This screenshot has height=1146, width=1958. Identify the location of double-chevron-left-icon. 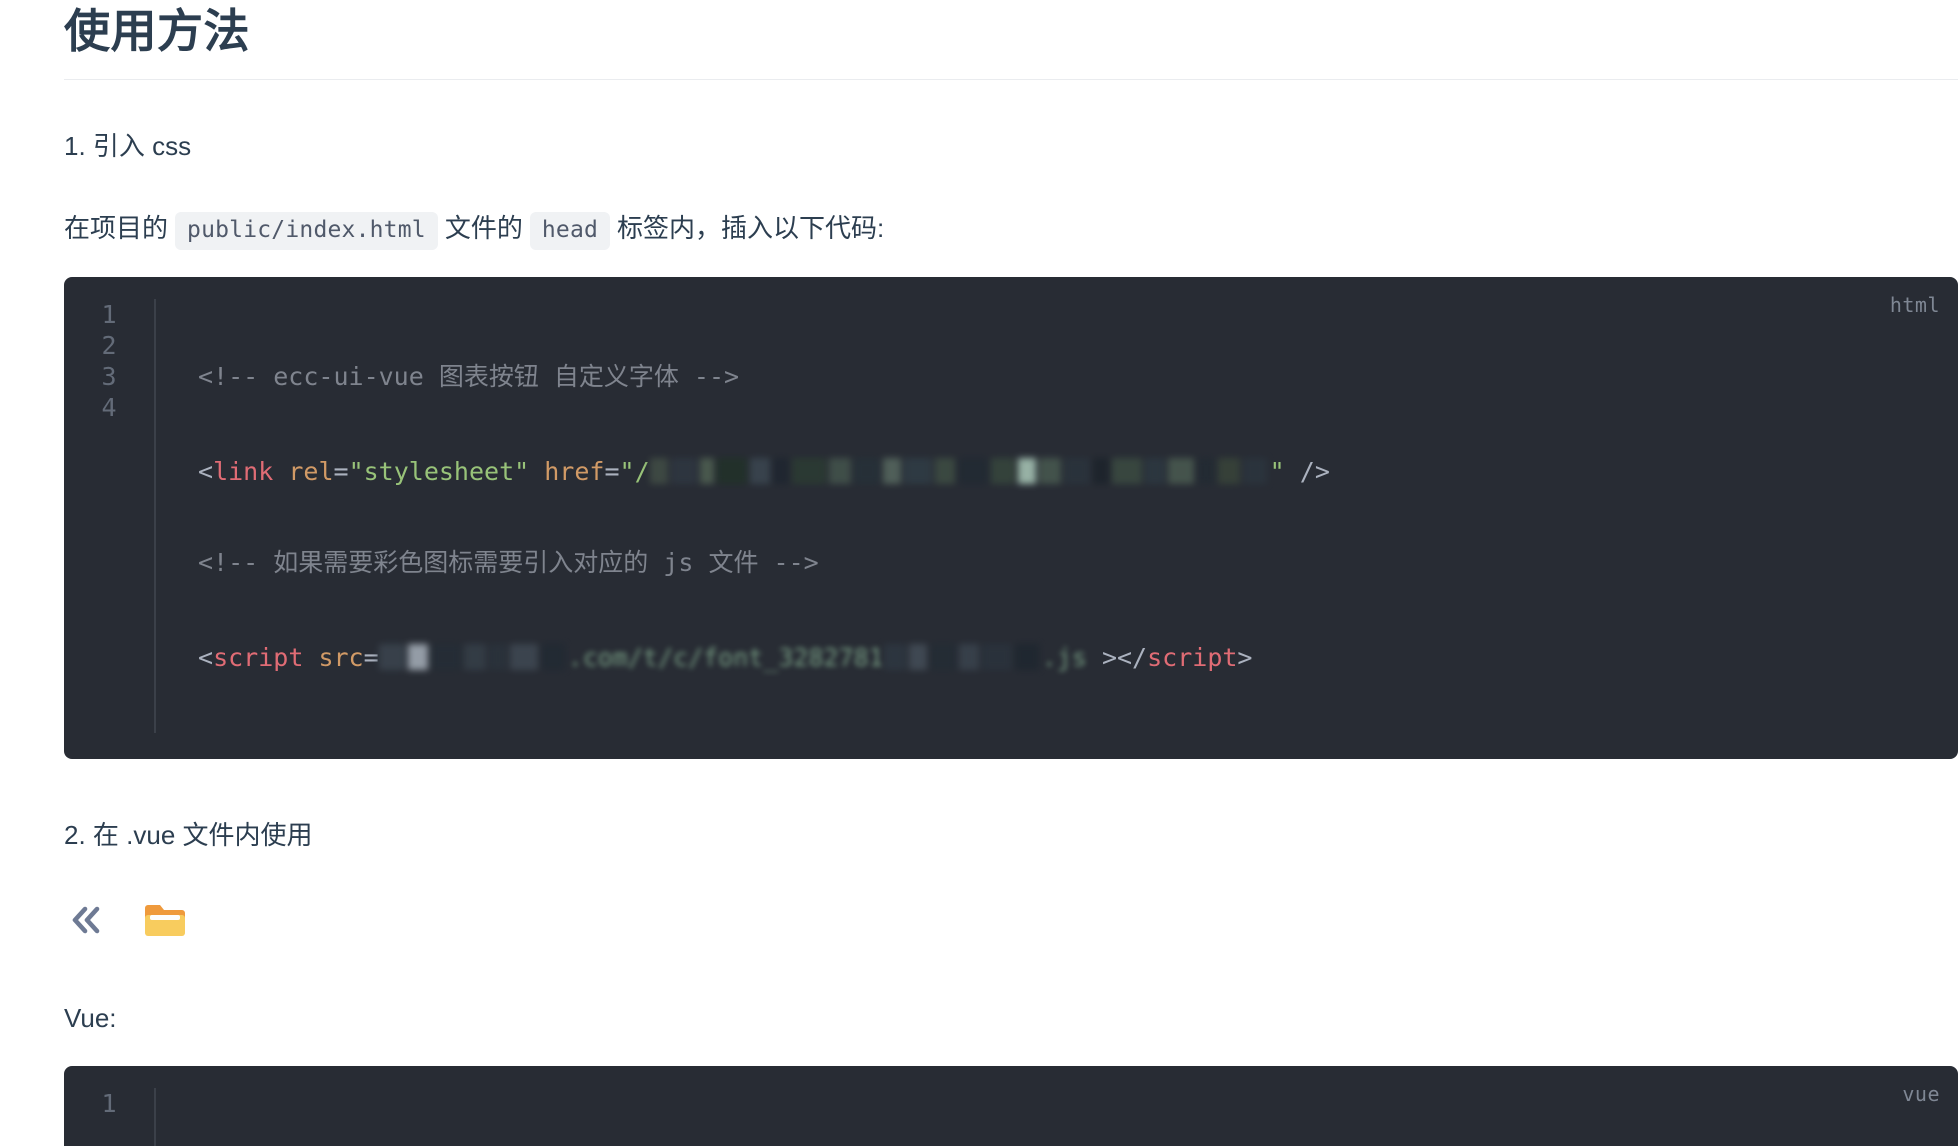
(86, 920).